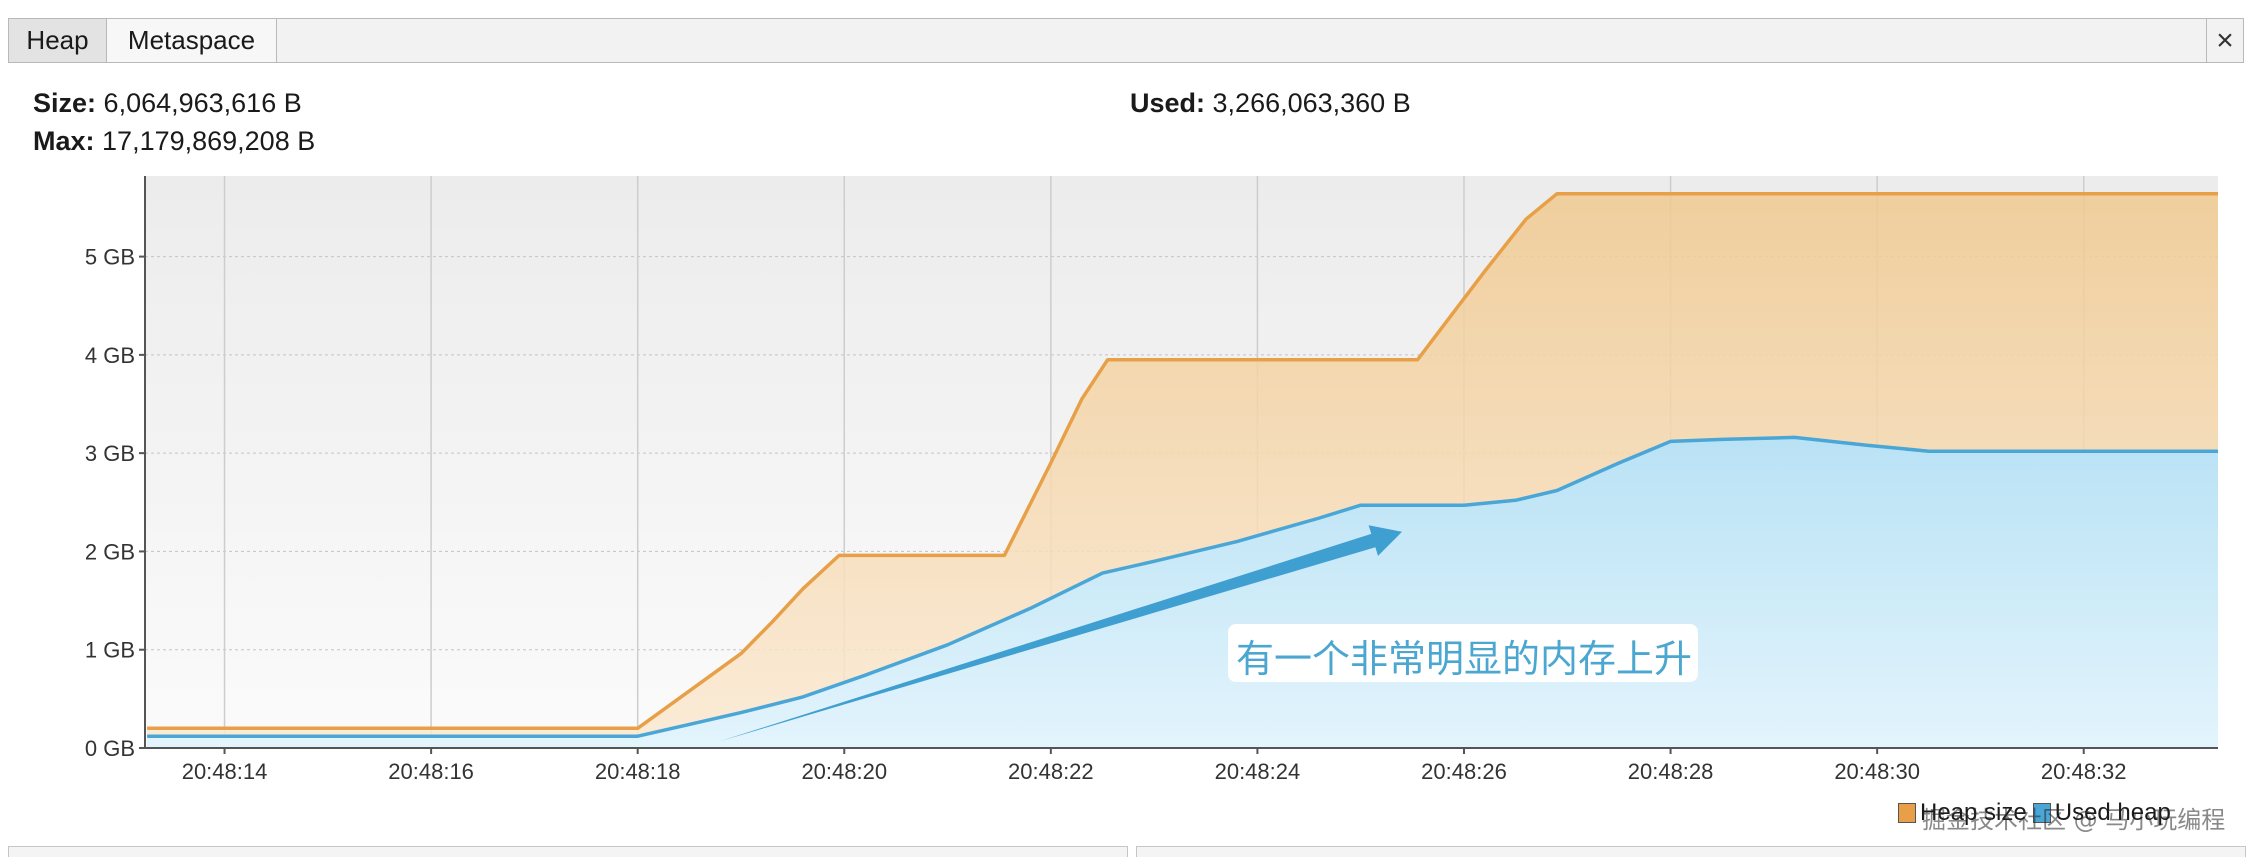 Image resolution: width=2254 pixels, height=857 pixels. Describe the element at coordinates (1464, 659) in the screenshot. I see `annotation-text: 有一个非常明显的内存上升` at that location.